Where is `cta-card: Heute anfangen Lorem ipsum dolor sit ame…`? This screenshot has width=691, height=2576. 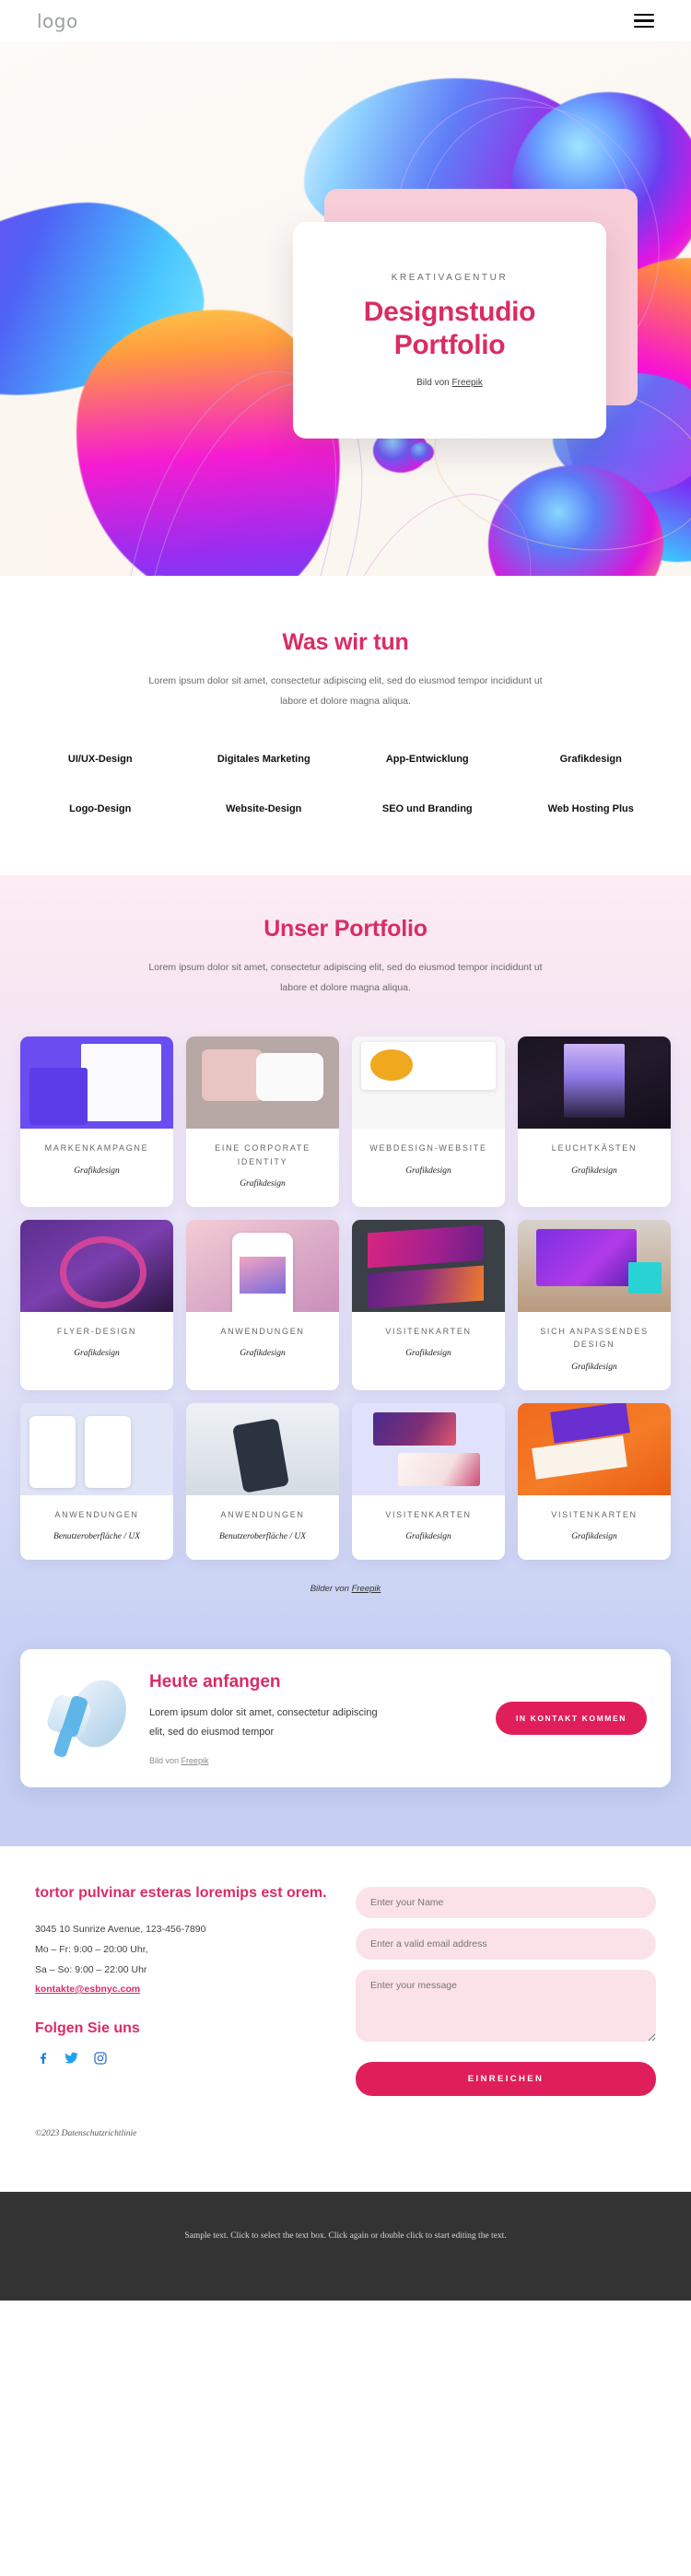
cta-card: Heute anfangen Lorem ipsum dolor sit ame… is located at coordinates (345, 1718).